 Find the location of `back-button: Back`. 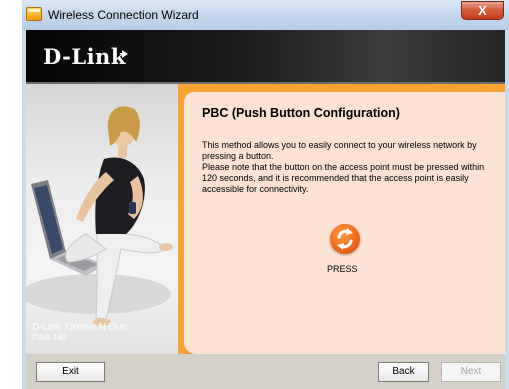

back-button: Back is located at coordinates (403, 372).